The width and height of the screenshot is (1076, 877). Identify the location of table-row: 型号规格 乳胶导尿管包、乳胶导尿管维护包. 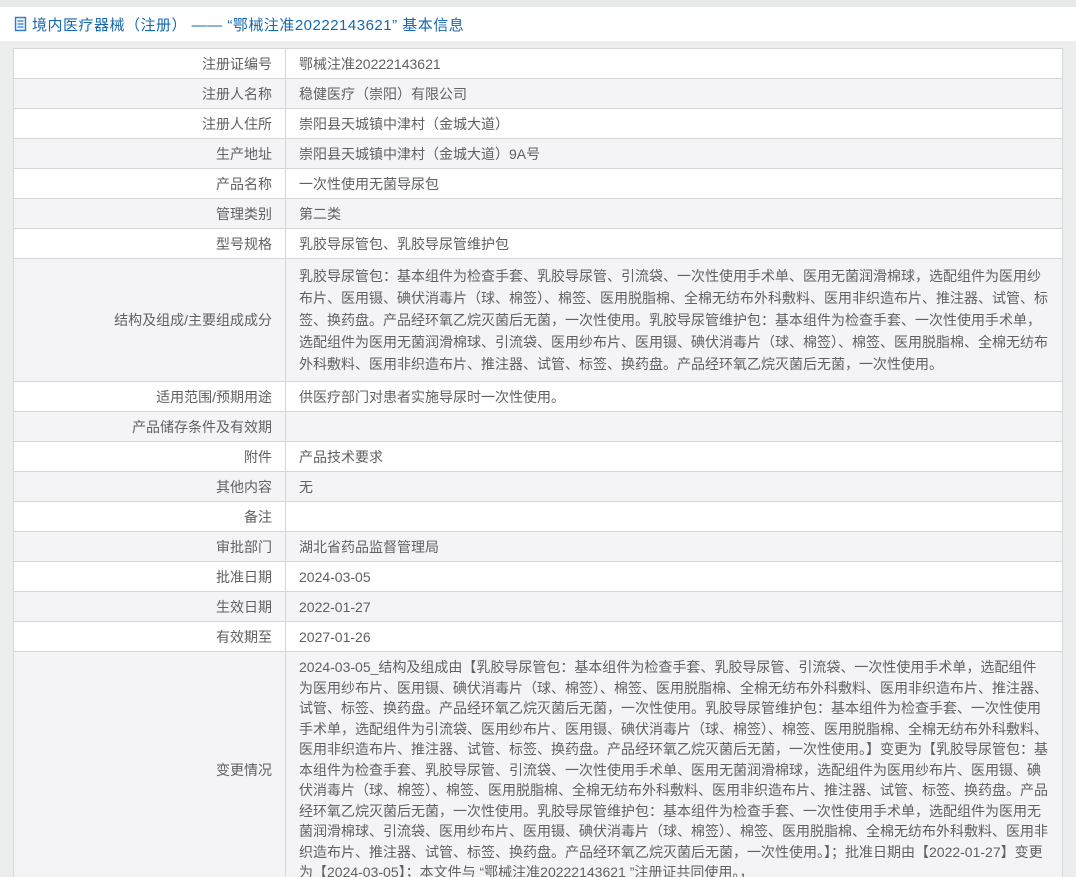
(538, 243).